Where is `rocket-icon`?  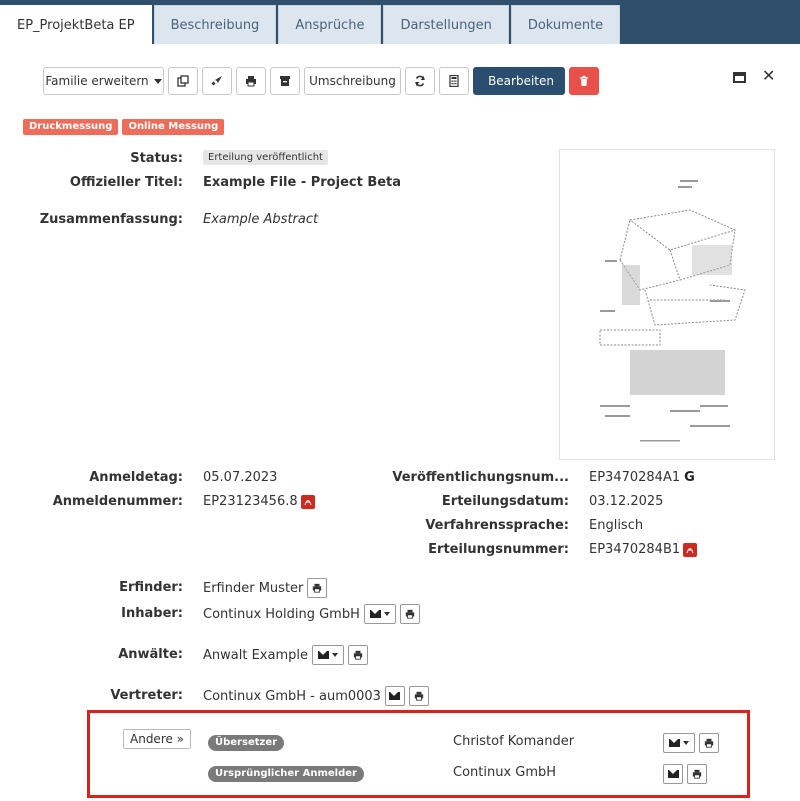
rocket-icon is located at coordinates (216, 81).